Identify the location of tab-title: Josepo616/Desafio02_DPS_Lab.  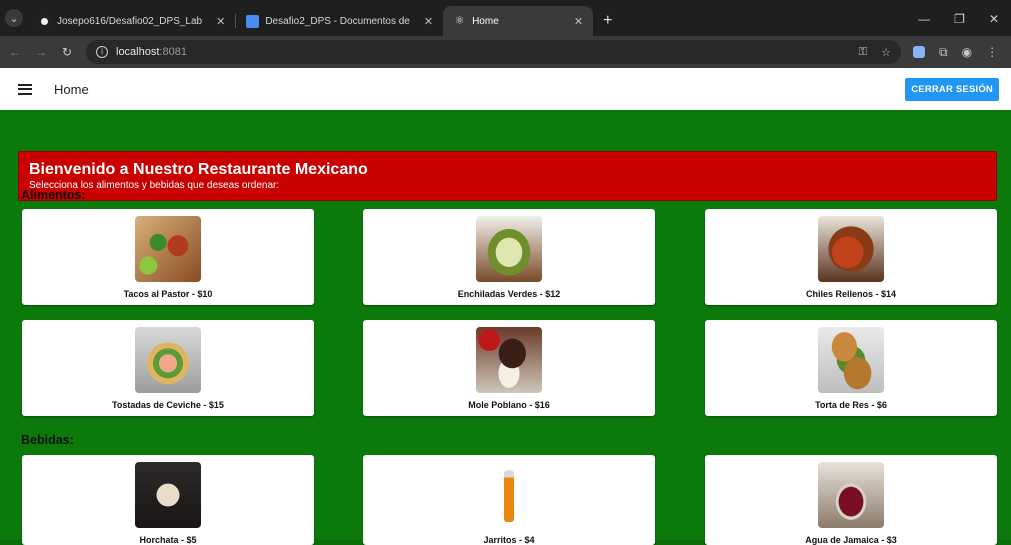
(130, 21).